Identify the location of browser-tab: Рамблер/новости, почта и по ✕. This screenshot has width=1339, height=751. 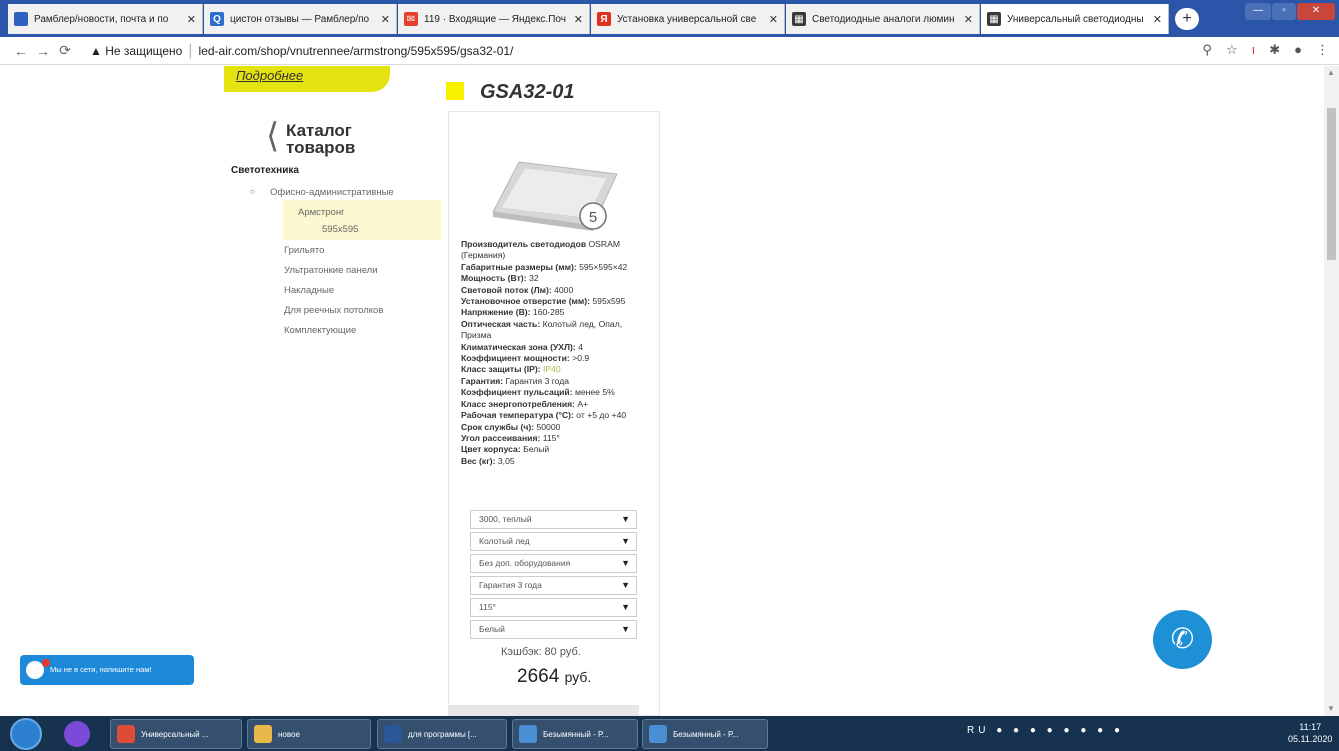
(105, 19).